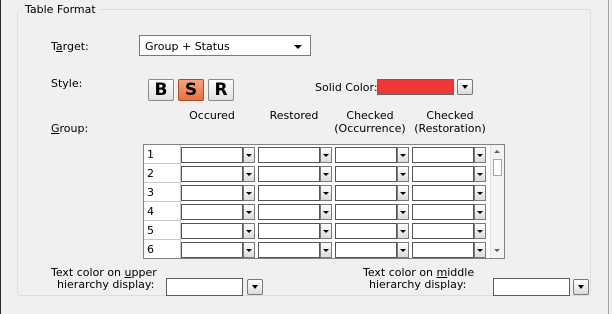 This screenshot has height=314, width=612. Describe the element at coordinates (581, 287) in the screenshot. I see `middle-color-dropdown-button` at that location.